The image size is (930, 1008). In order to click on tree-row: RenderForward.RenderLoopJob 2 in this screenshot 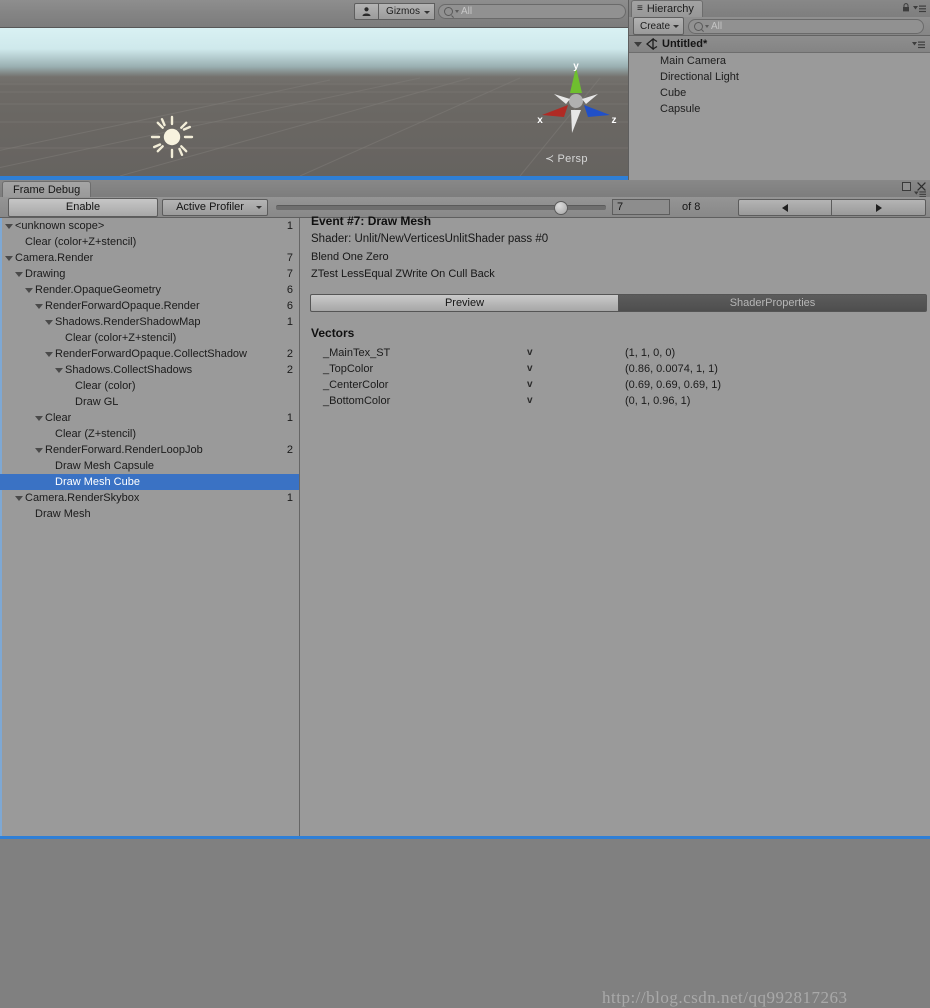, I will do `click(149, 450)`.